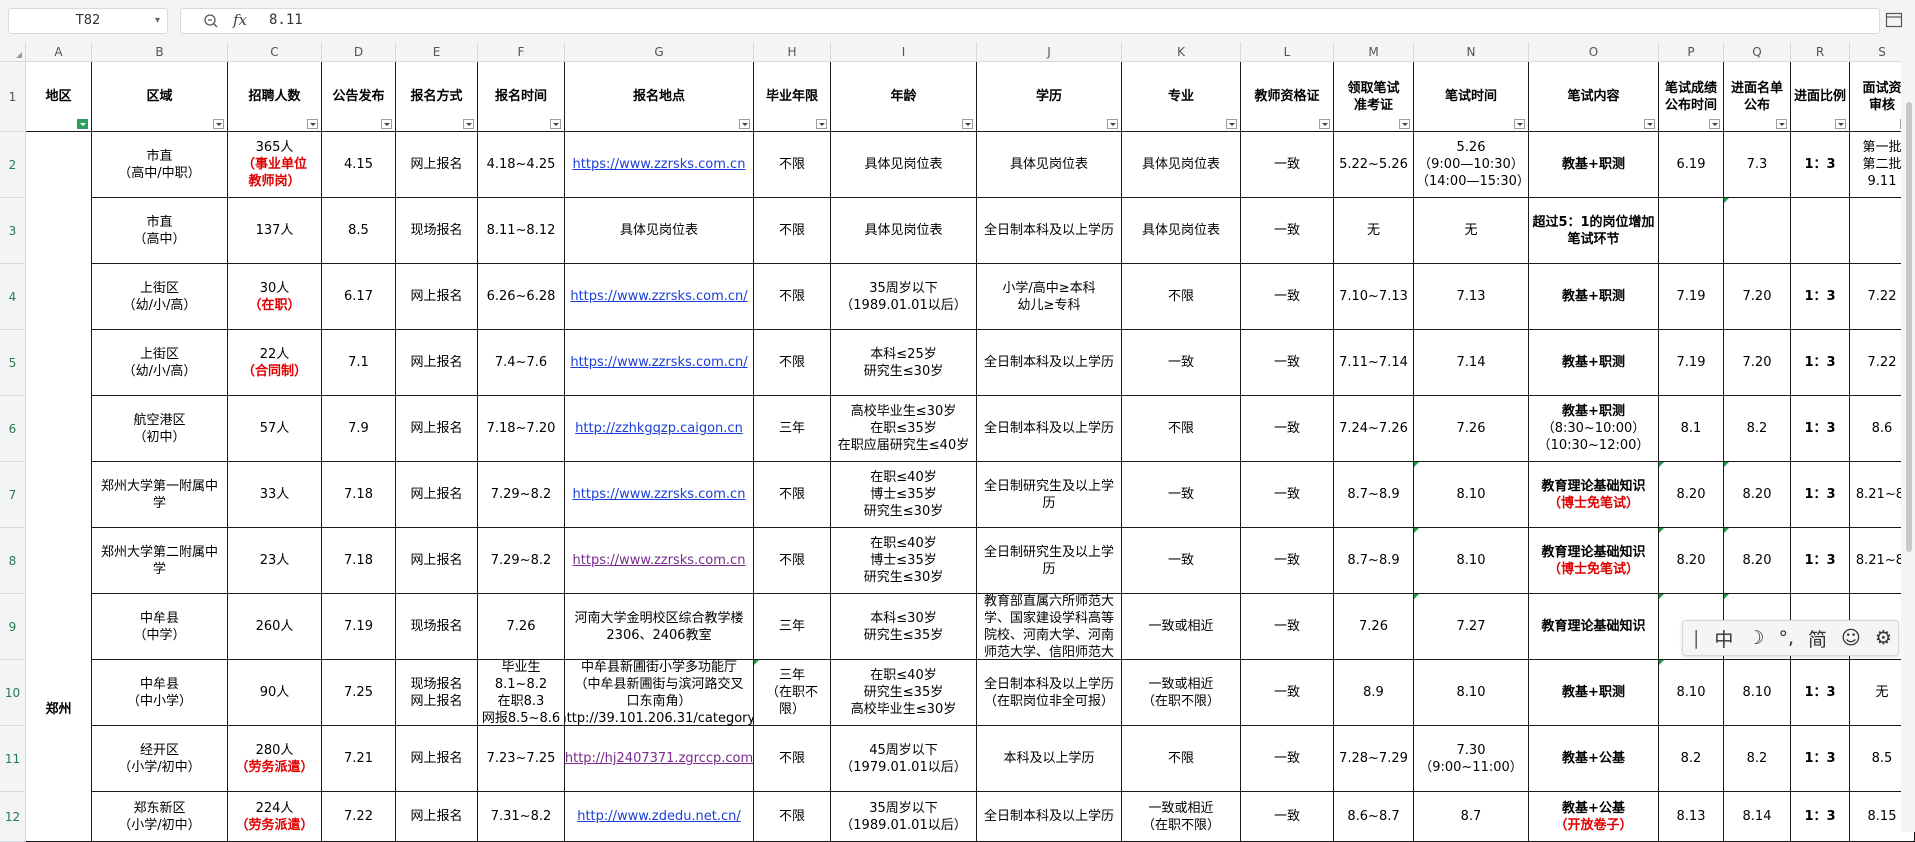 The width and height of the screenshot is (1915, 842). Describe the element at coordinates (1471, 97) in the screenshot. I see `header-cell: 笔试时间` at that location.